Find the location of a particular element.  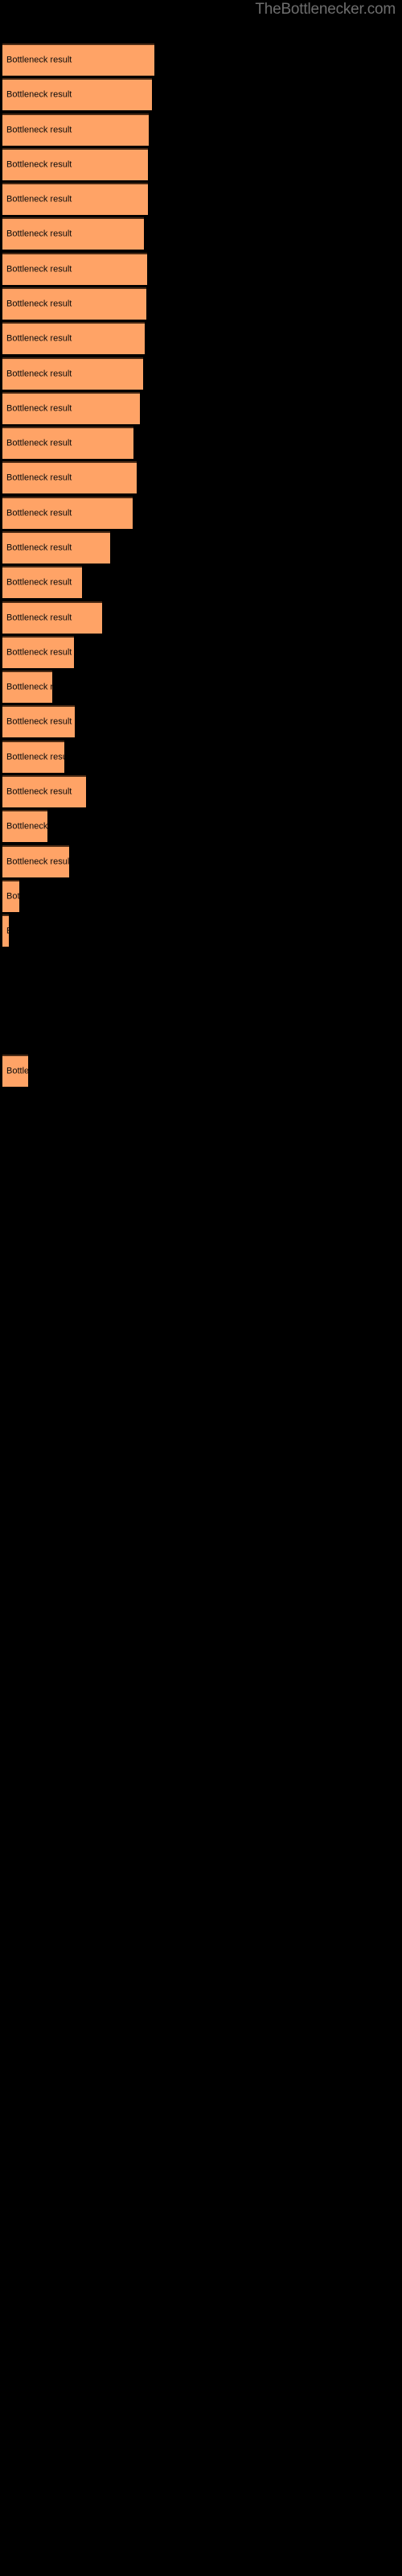

site-watermark: TheBottlenecker.com is located at coordinates (325, 9).